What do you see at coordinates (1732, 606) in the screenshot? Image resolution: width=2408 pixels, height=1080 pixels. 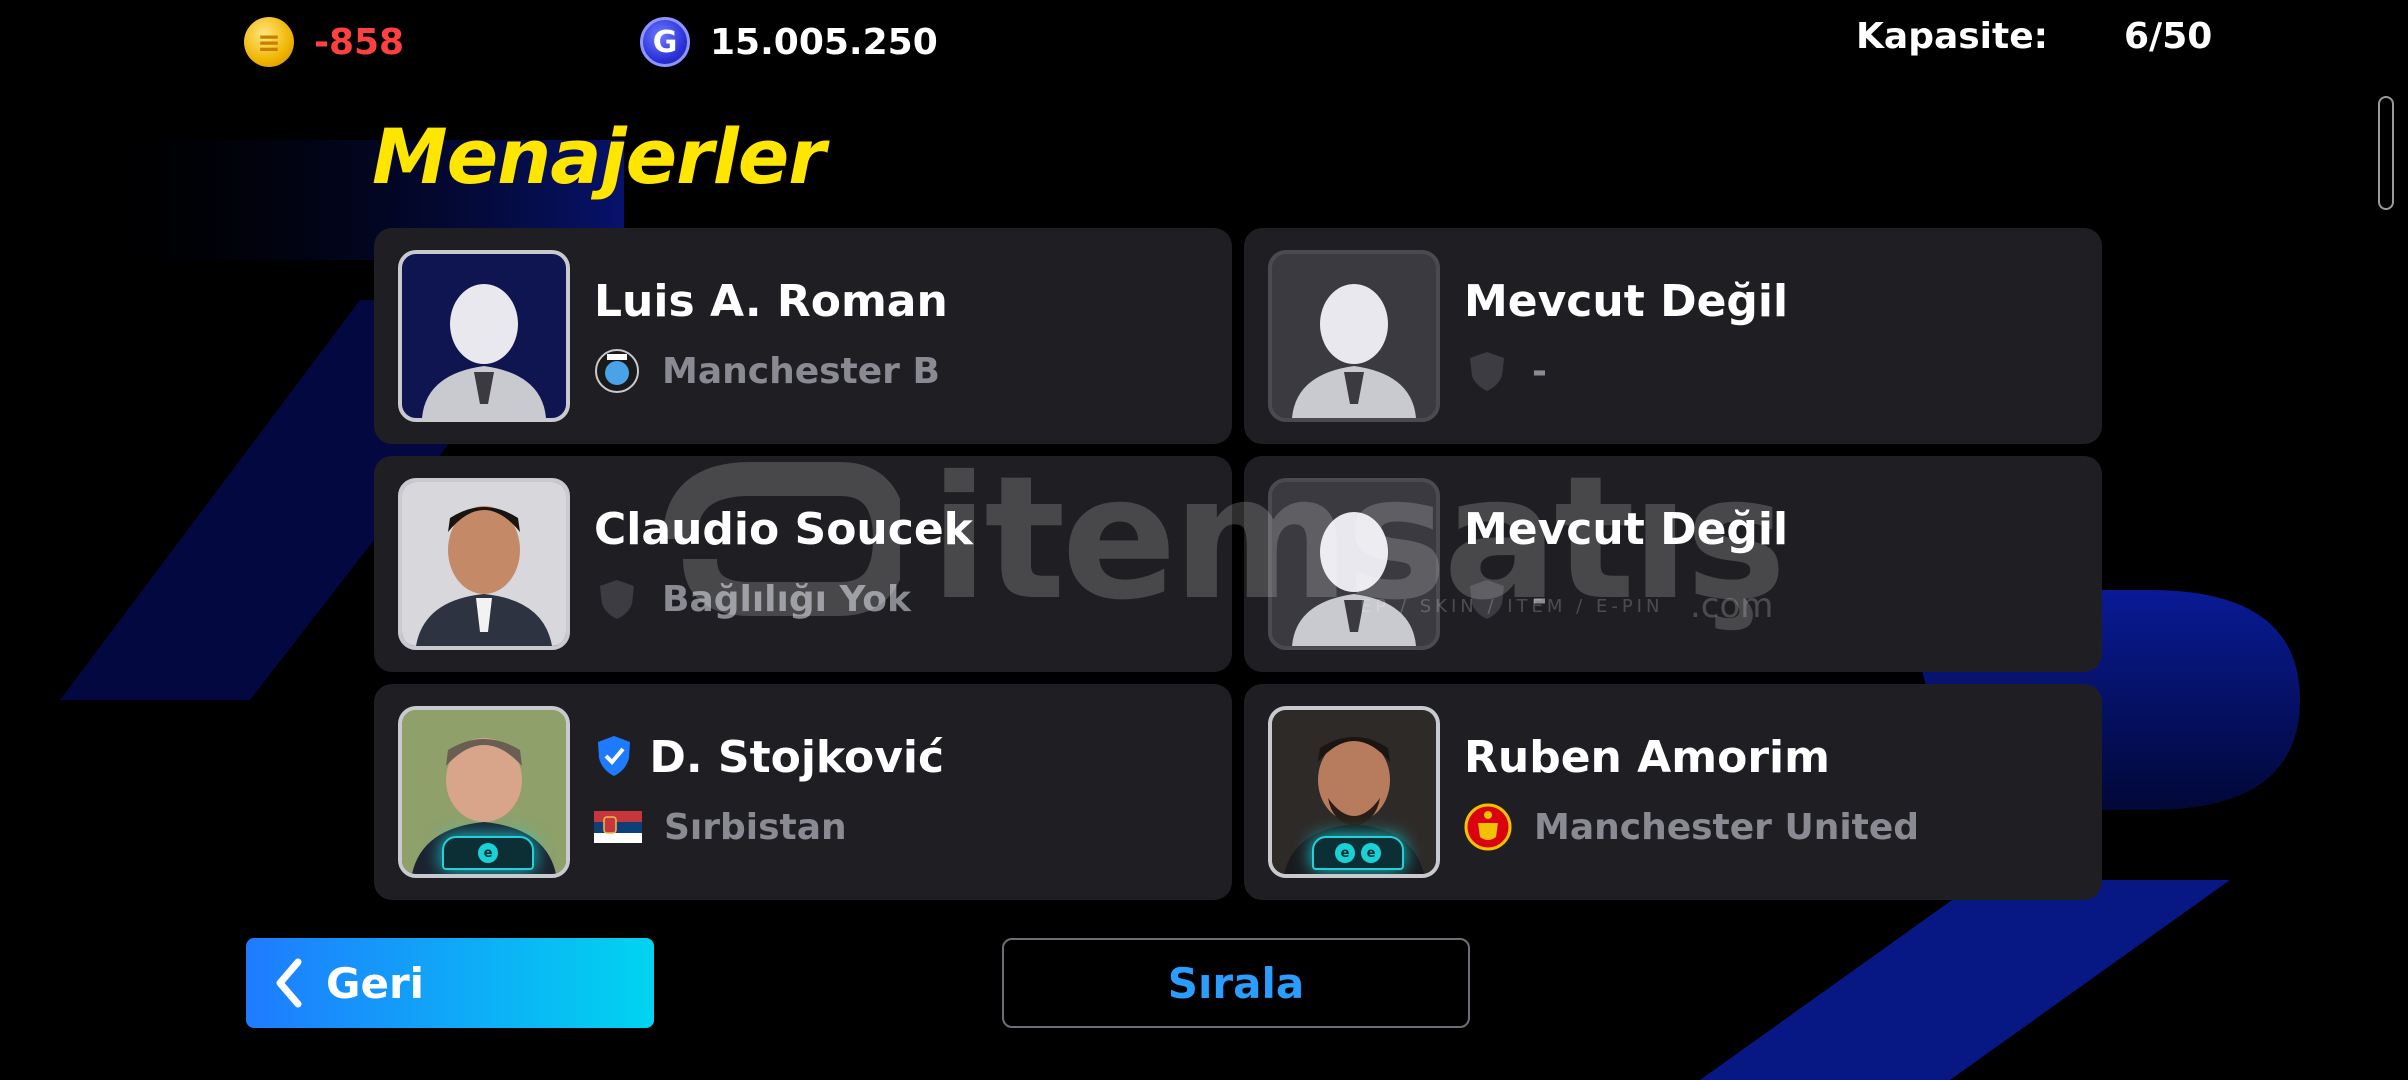 I see `watermark-tld: .com` at bounding box center [1732, 606].